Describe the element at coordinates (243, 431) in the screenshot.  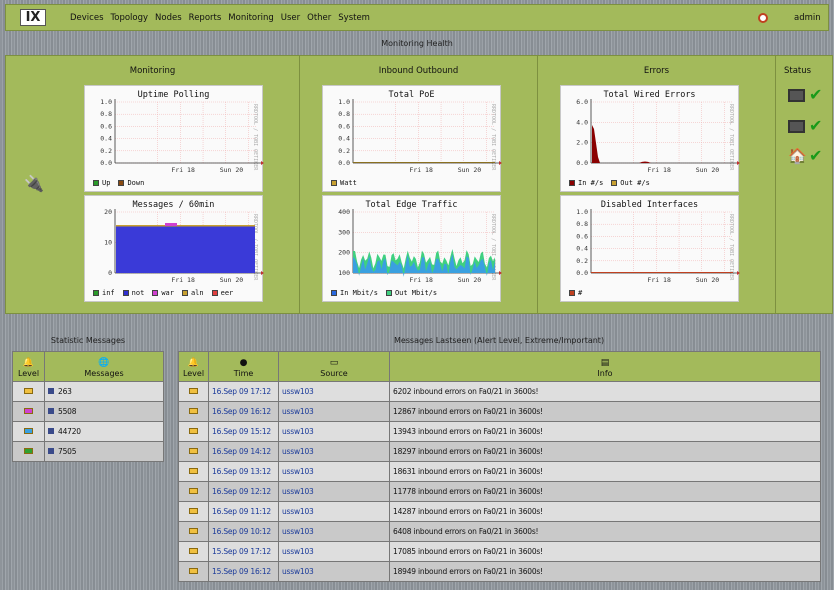
I see `time-cell: 16.Sep 09 15:12` at that location.